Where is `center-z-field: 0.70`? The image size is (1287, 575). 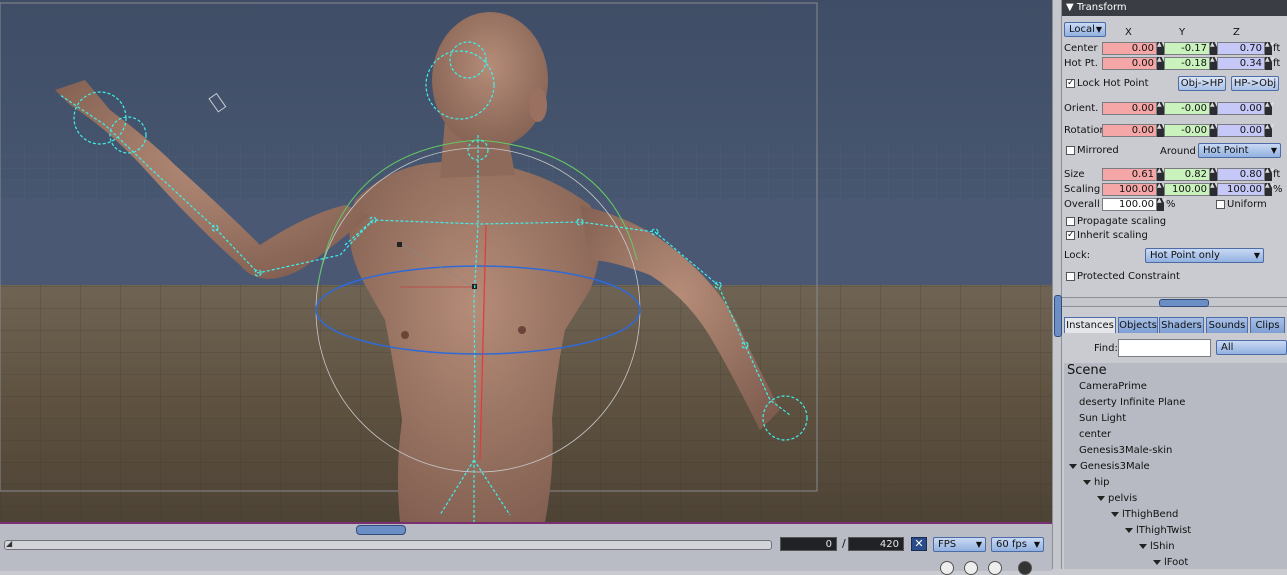 center-z-field: 0.70 is located at coordinates (1241, 48).